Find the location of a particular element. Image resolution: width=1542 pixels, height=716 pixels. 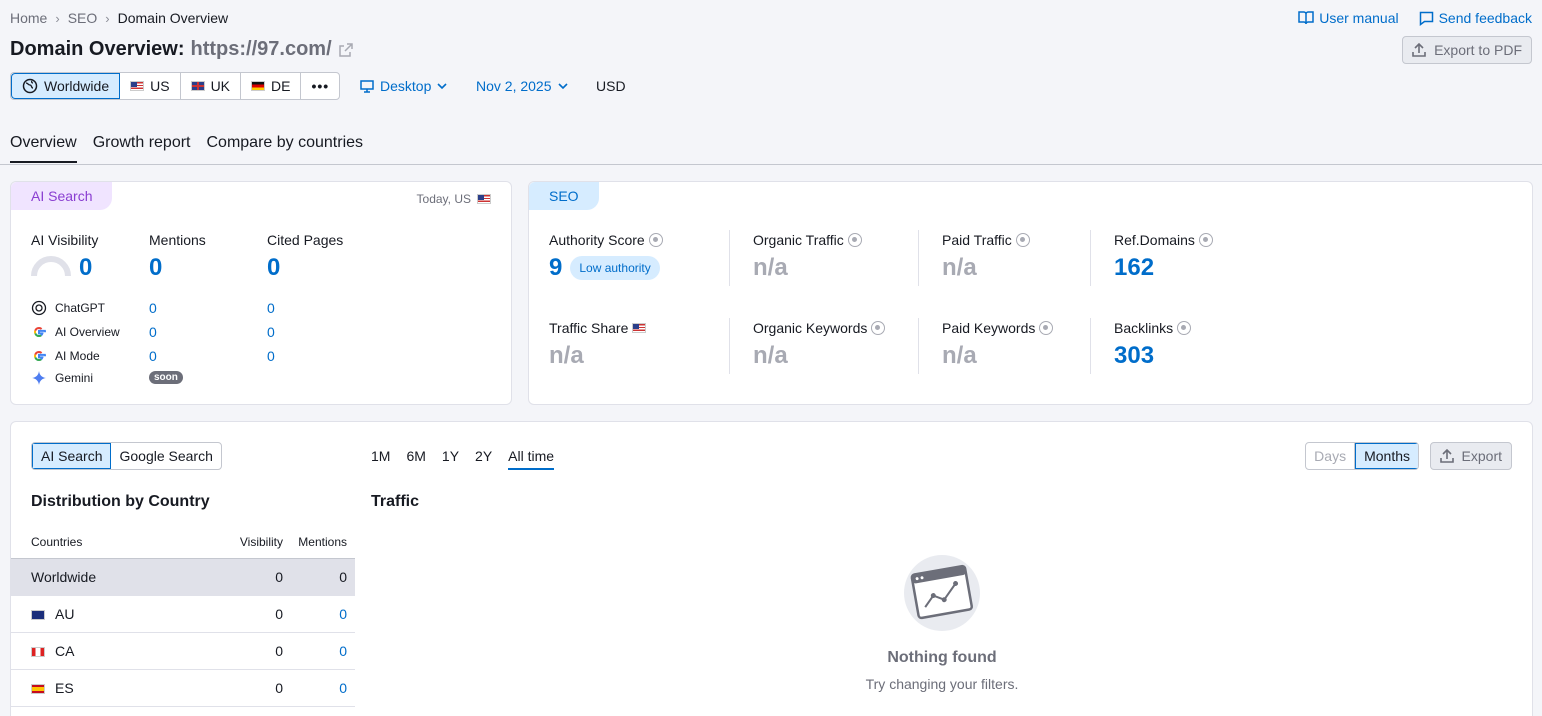

export-button: Export is located at coordinates (1470, 456).